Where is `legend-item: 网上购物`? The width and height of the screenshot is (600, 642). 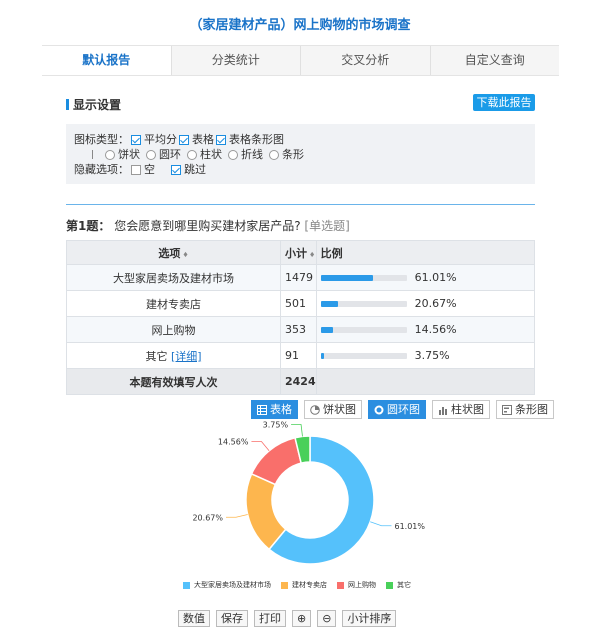 legend-item: 网上购物 is located at coordinates (356, 585).